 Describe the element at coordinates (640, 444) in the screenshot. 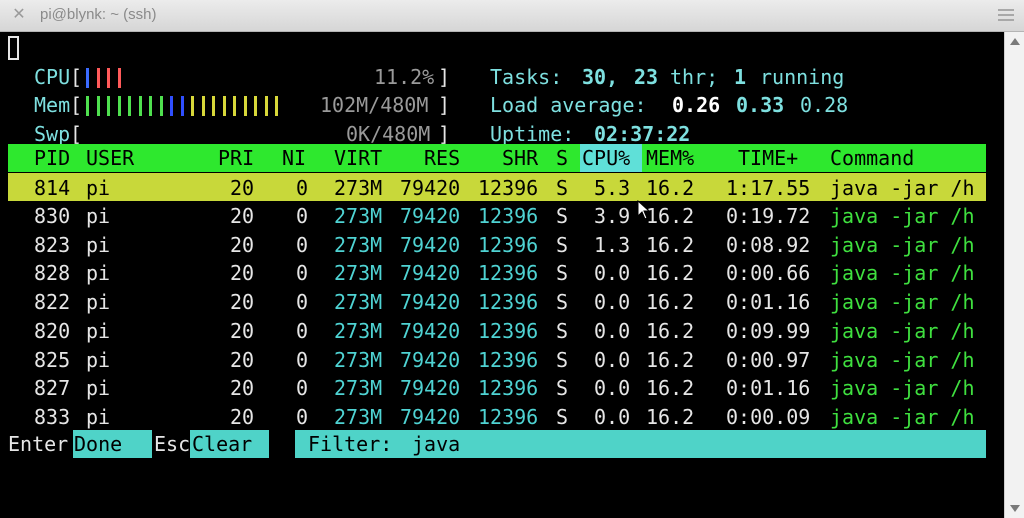

I see `filter-input` at that location.